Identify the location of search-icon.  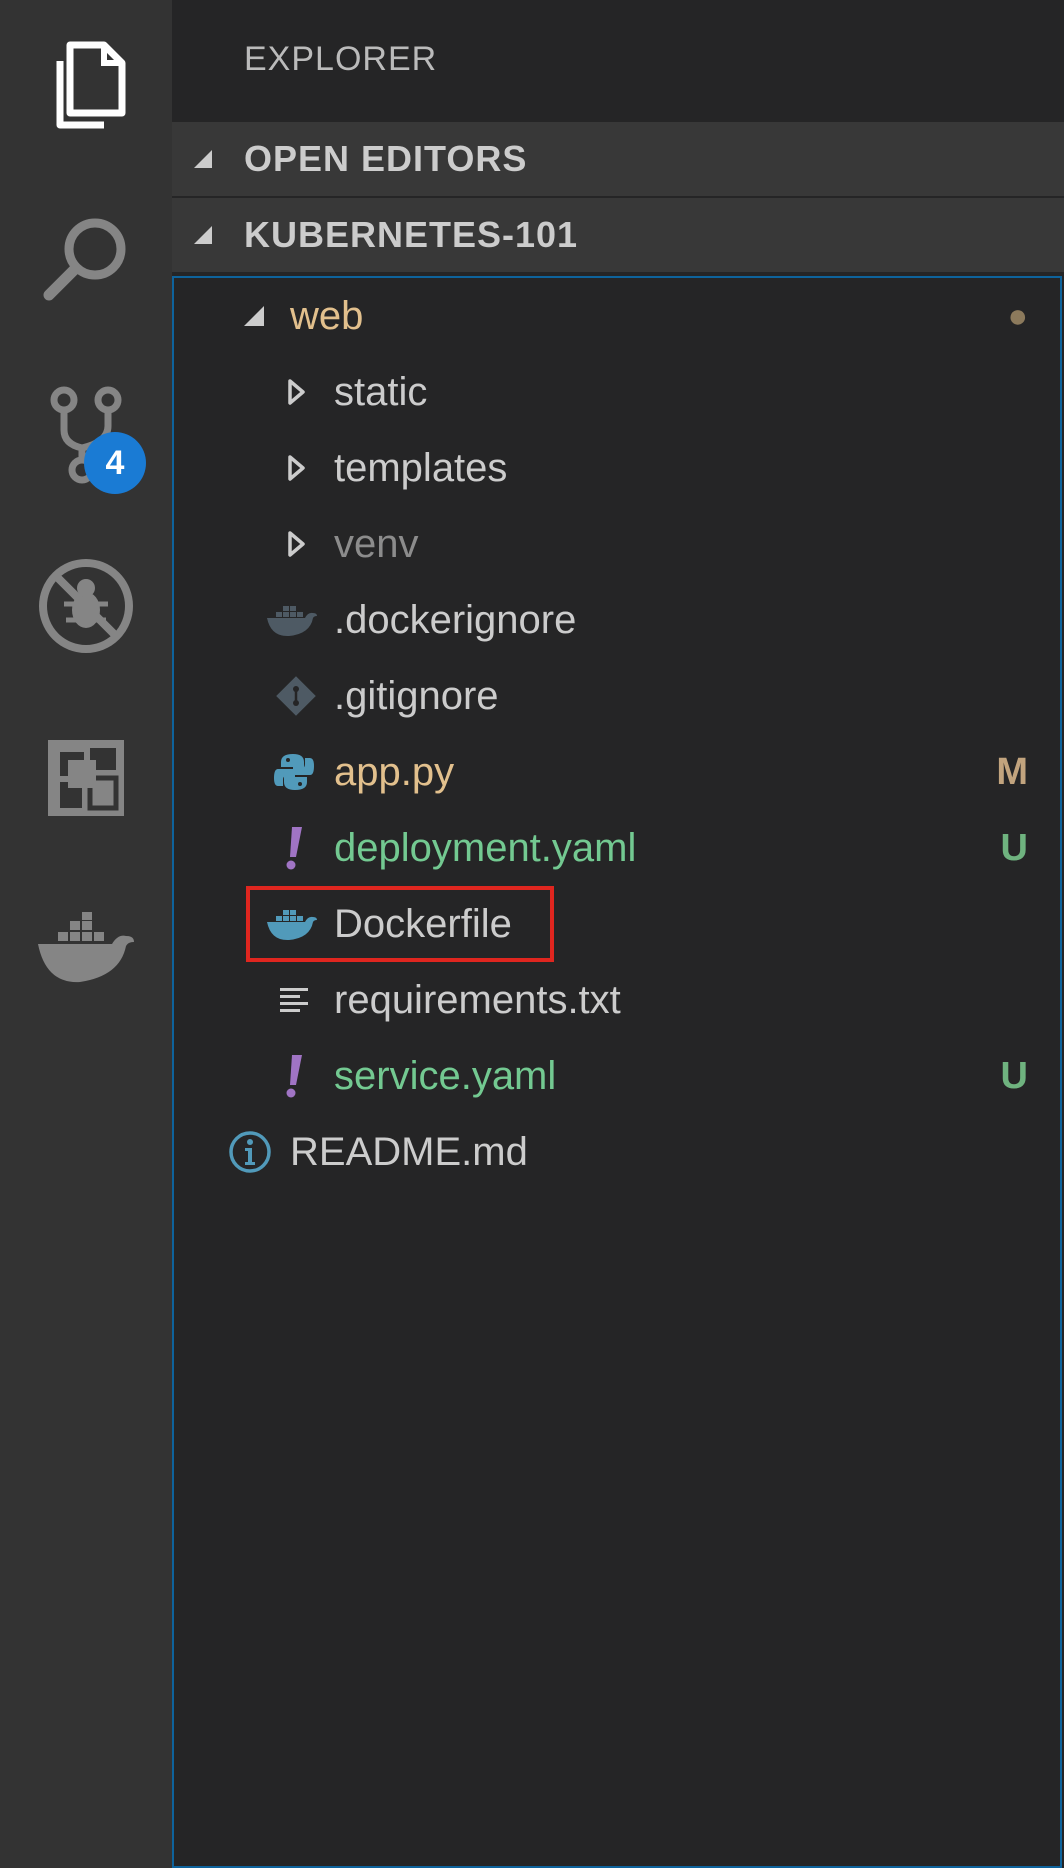
(86, 260).